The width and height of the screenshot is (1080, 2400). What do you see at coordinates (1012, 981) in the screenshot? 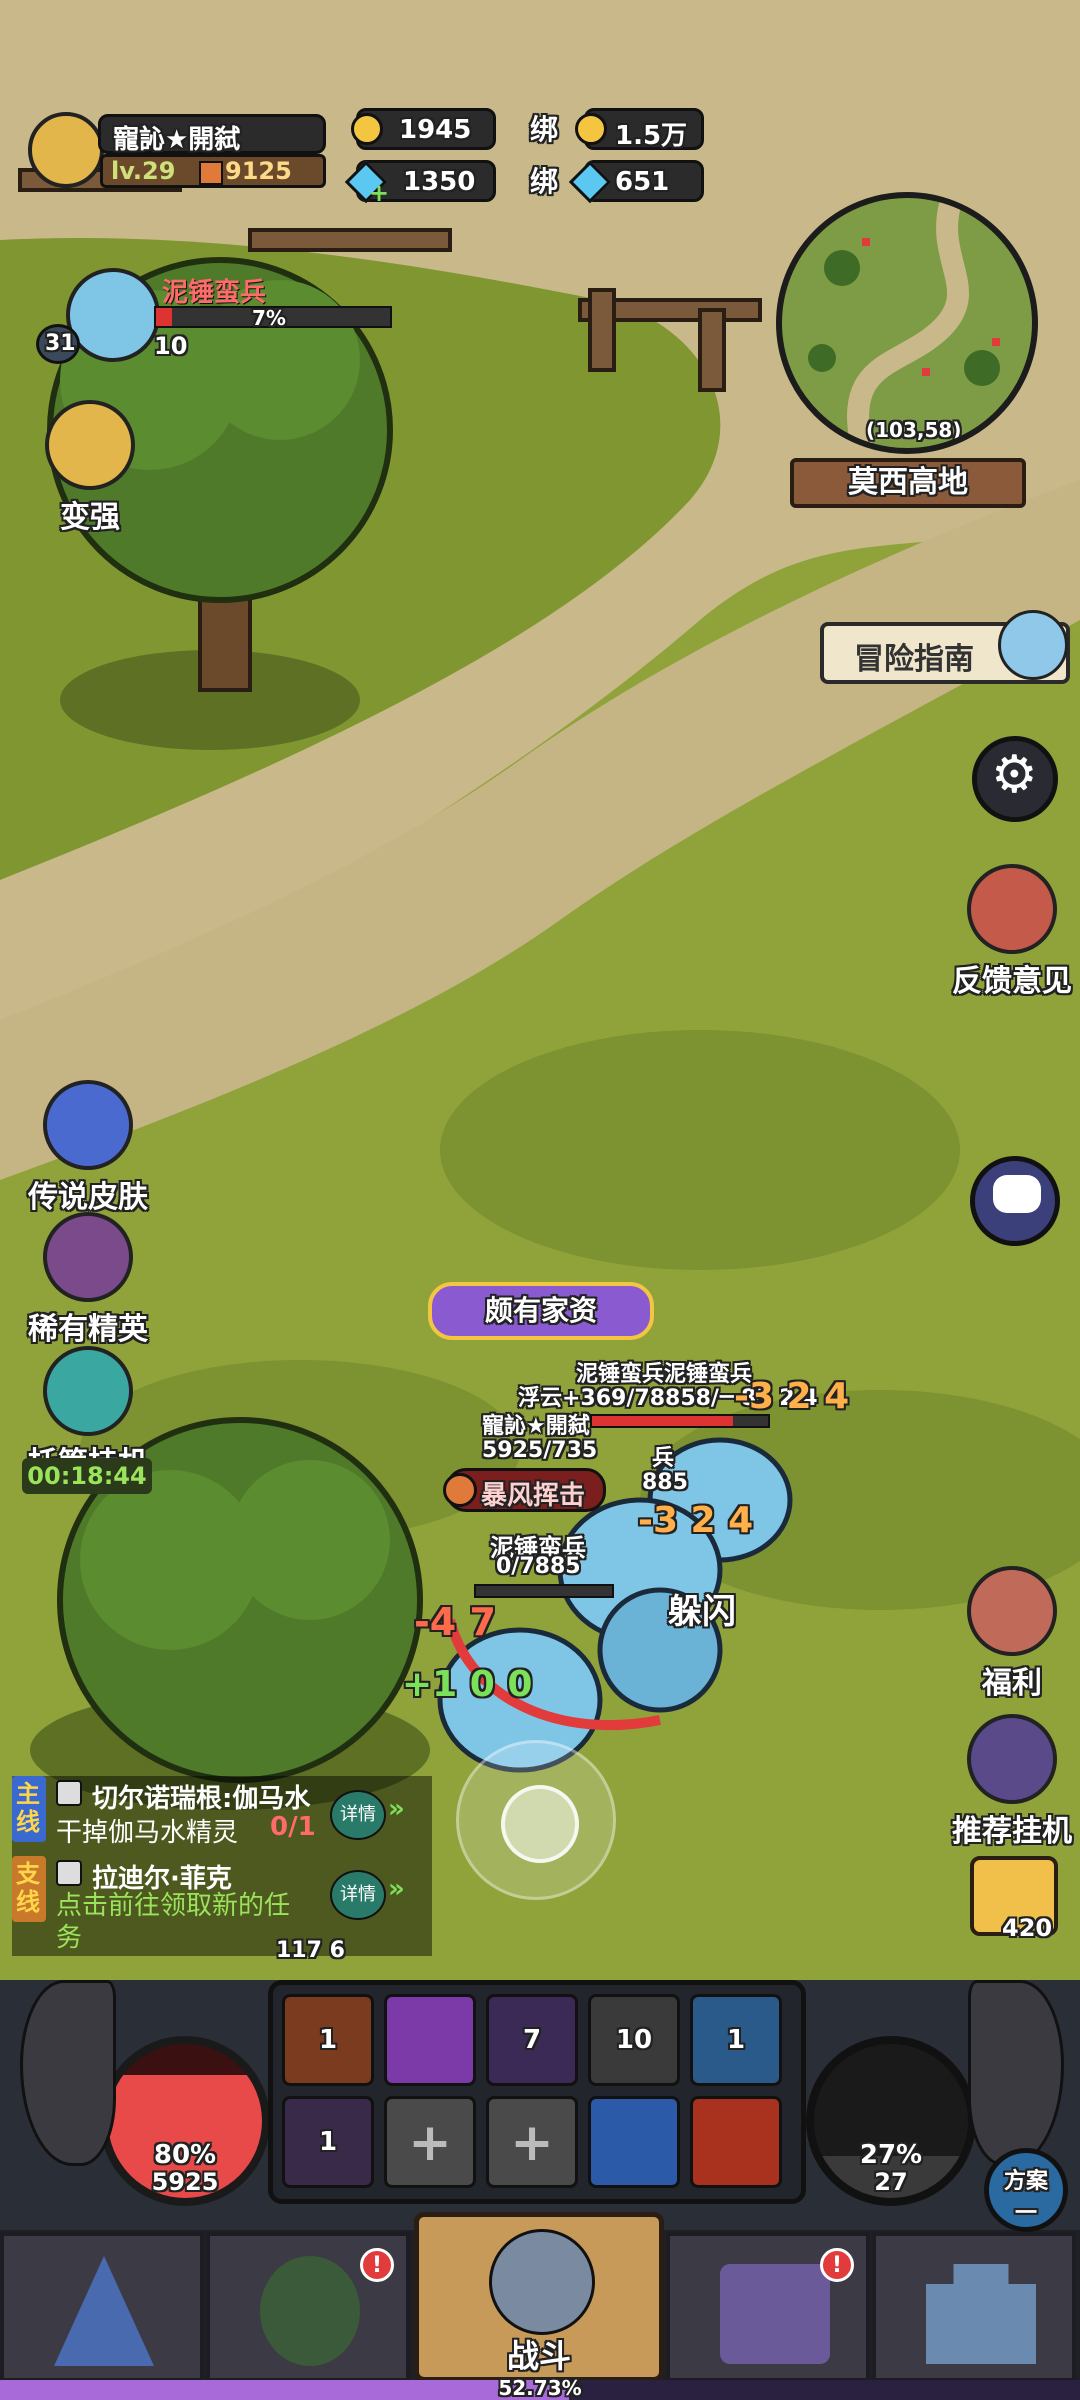
I see `feedback-label: 反馈意见` at bounding box center [1012, 981].